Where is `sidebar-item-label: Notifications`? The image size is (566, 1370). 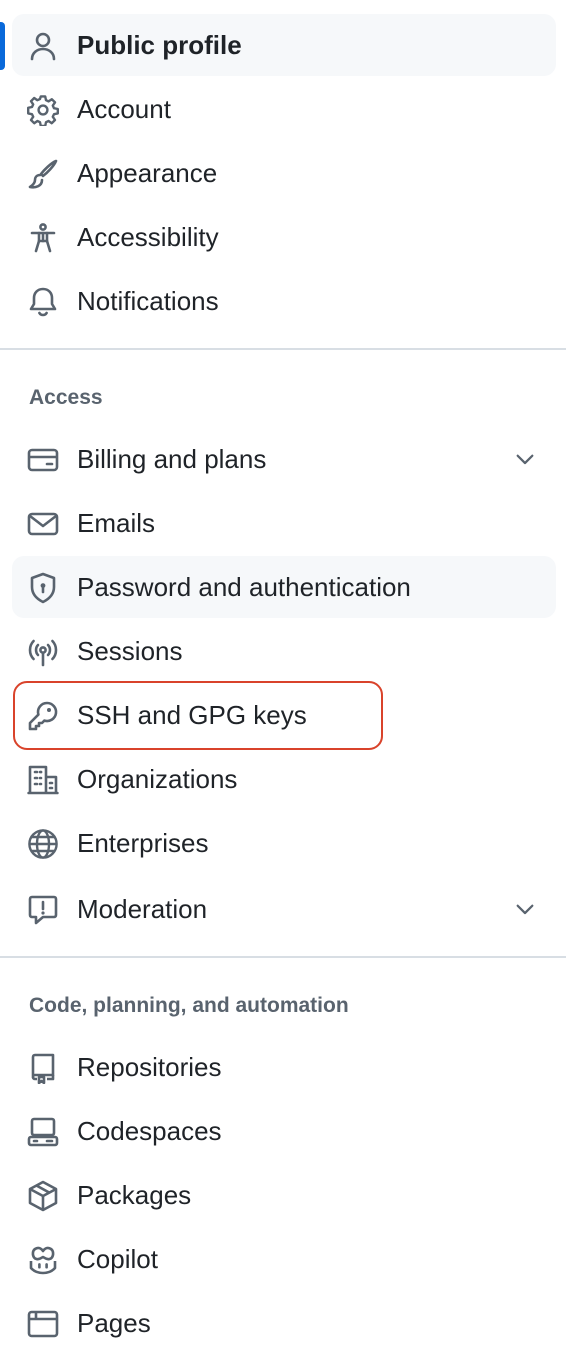 sidebar-item-label: Notifications is located at coordinates (148, 301).